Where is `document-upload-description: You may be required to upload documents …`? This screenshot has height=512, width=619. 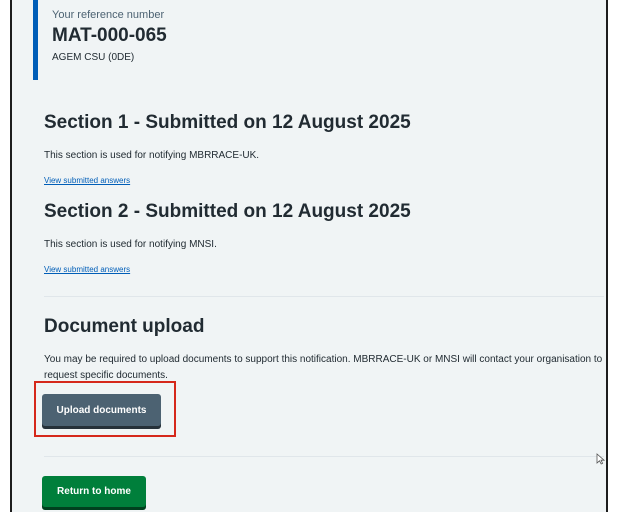
document-upload-description: You may be required to upload documents … is located at coordinates (323, 367).